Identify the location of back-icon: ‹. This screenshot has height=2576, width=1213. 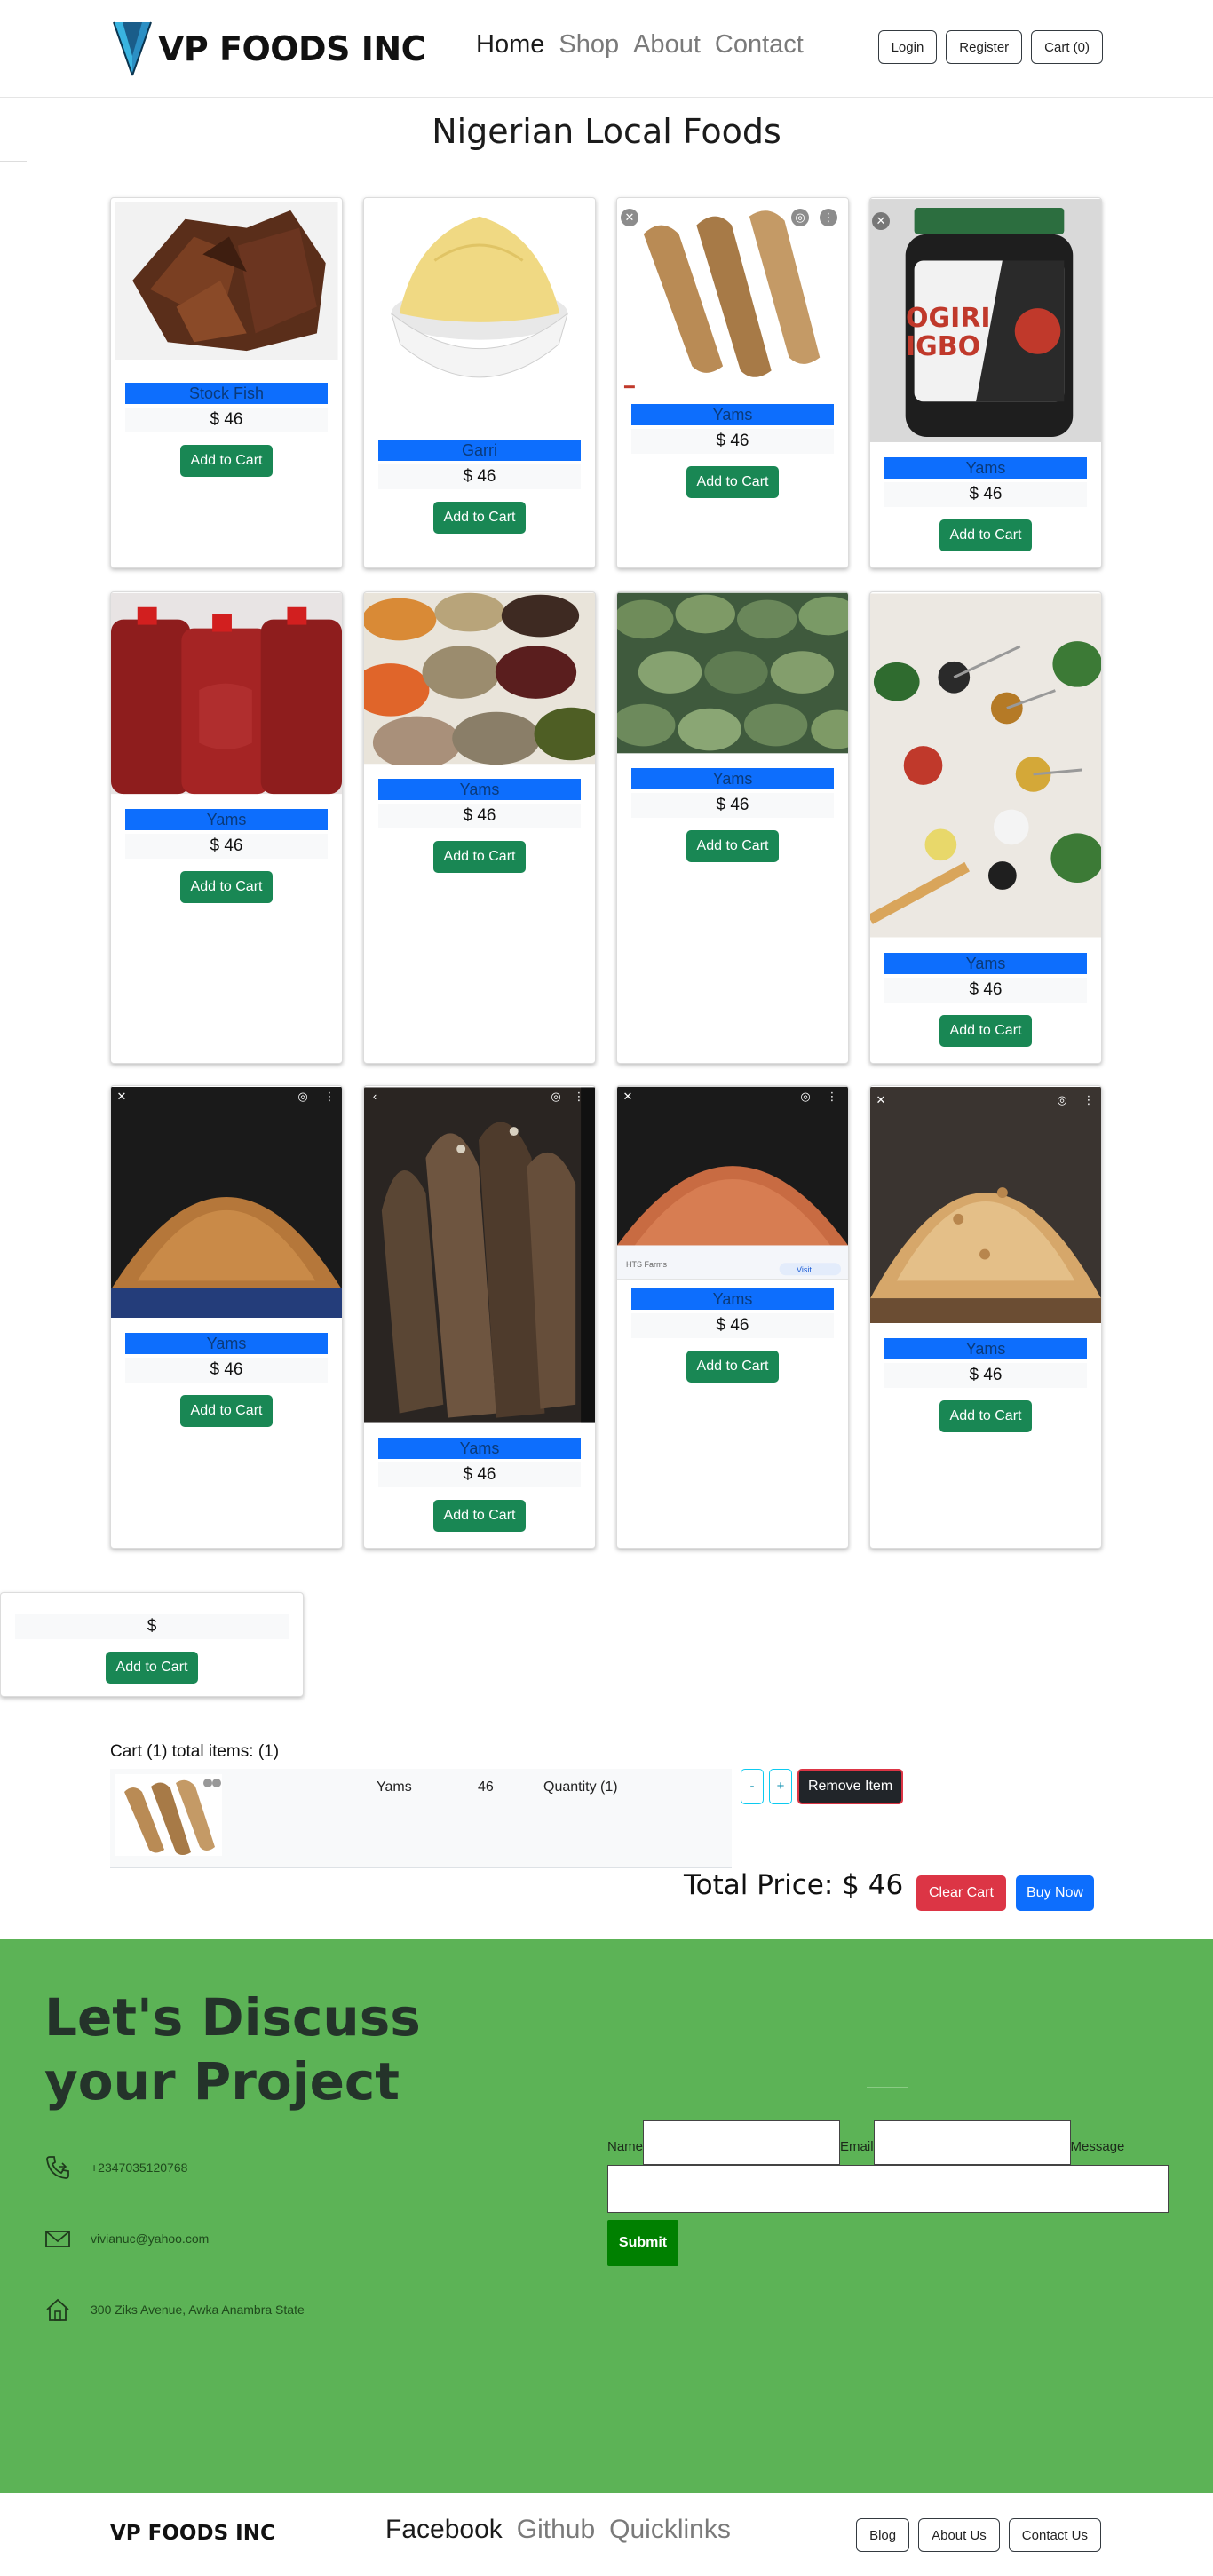
(375, 1097).